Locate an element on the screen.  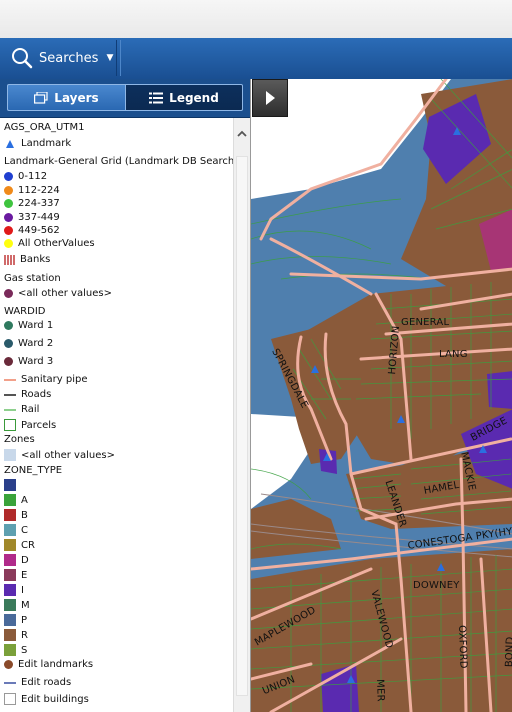
legend-label: S is located at coordinates (24, 650).